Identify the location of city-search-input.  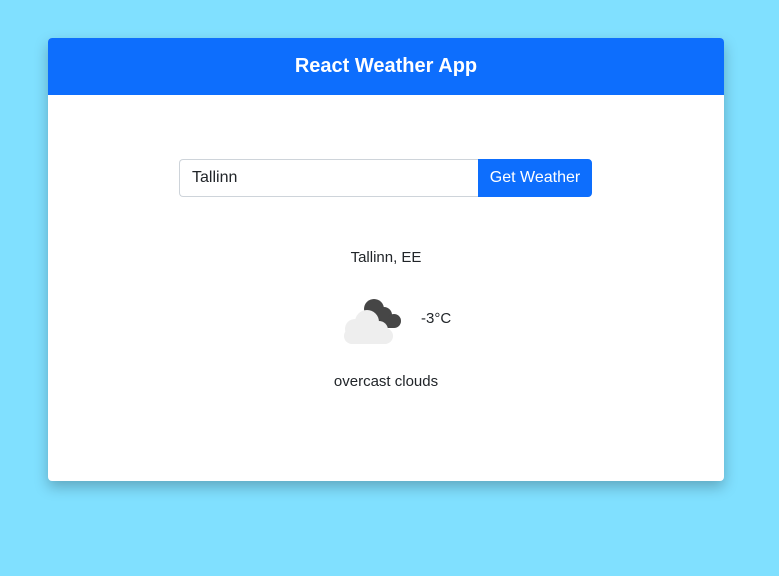
(328, 178).